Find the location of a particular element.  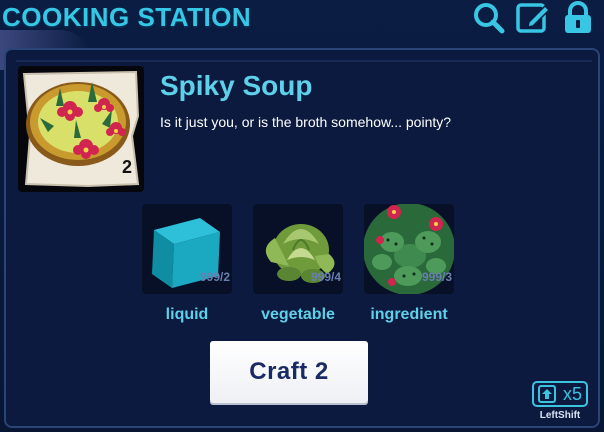

shift-multiplier-button: x5 is located at coordinates (560, 394).